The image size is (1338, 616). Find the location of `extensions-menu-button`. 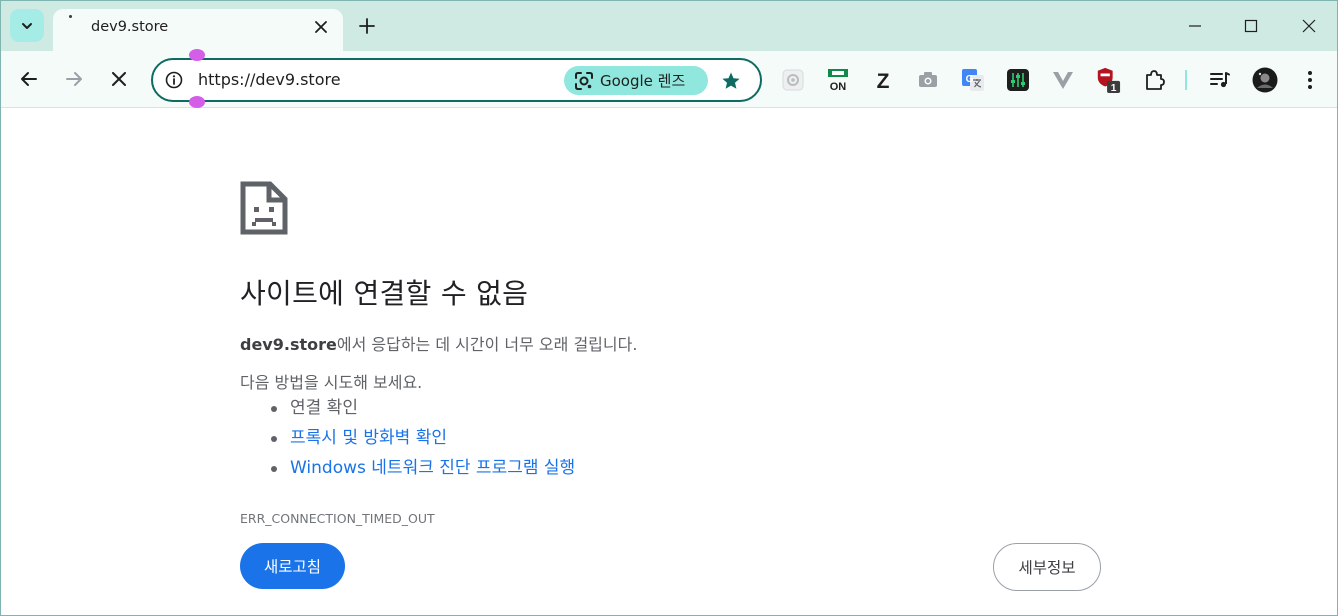

extensions-menu-button is located at coordinates (1154, 80).